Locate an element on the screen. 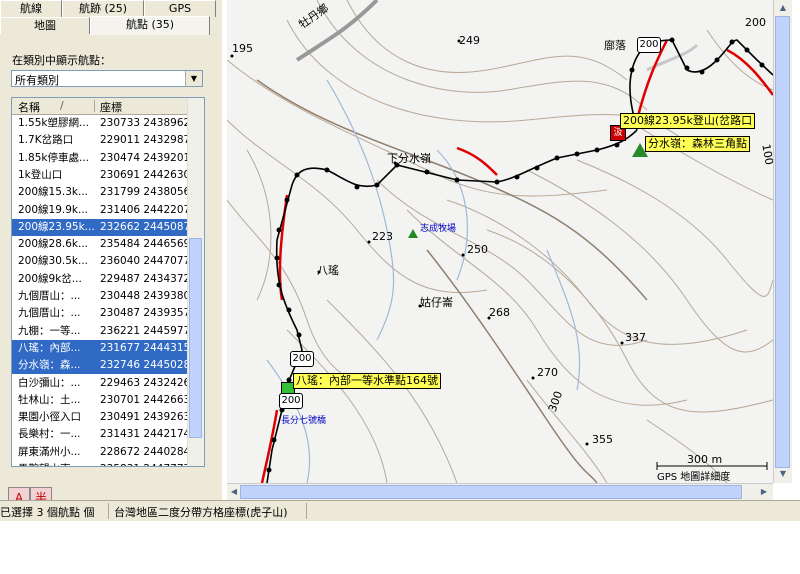 This screenshot has height=574, width=800. waypoint-coordinate: 230691 2442630 is located at coordinates (144, 174).